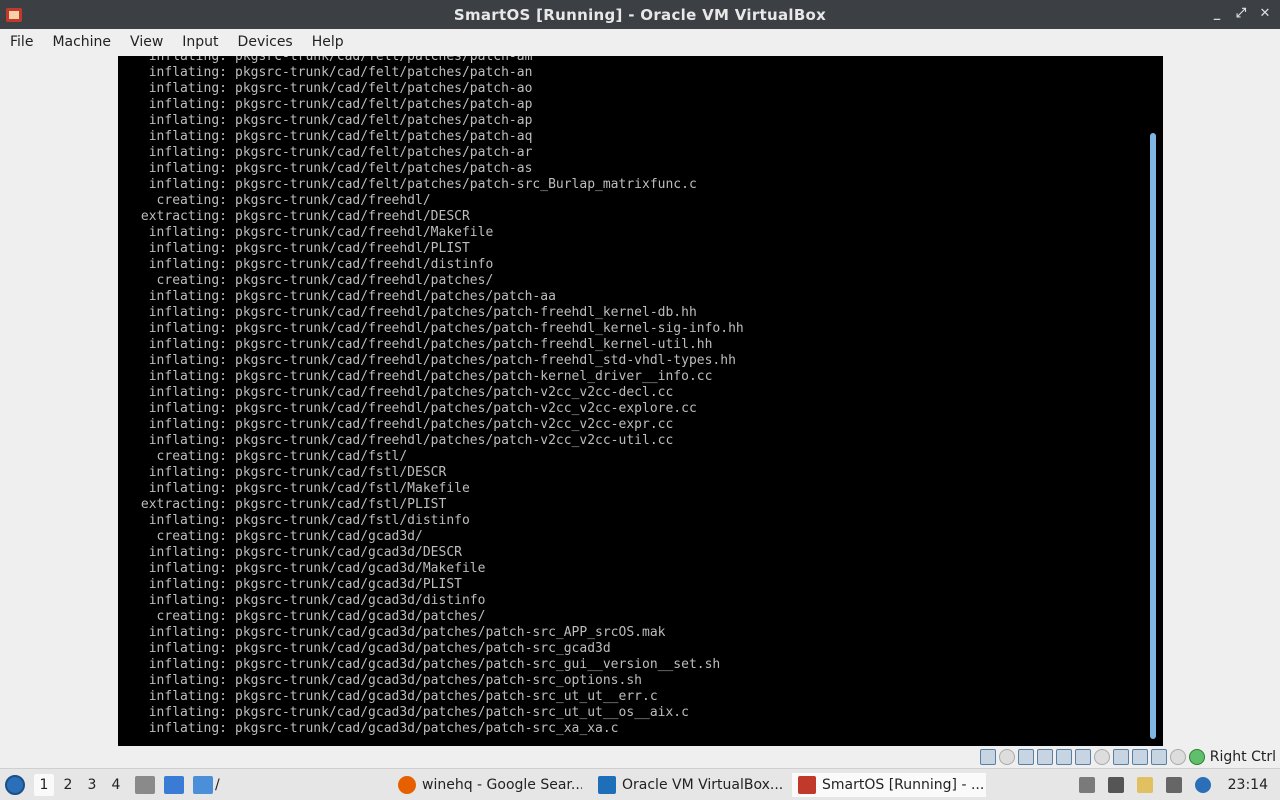  Describe the element at coordinates (630, 585) in the screenshot. I see `console-line: inflating: pkgsrc-trunk/cad/gcad3d/PLIST` at that location.